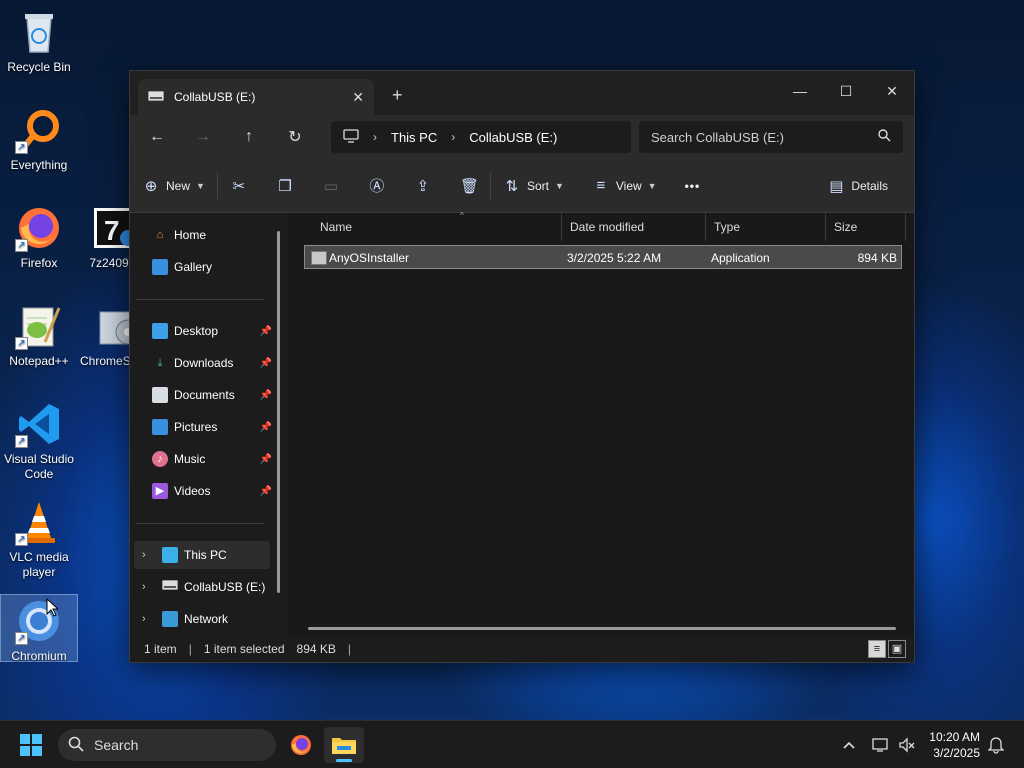 This screenshot has height=768, width=1024. I want to click on more-options-button: •••, so click(693, 186).